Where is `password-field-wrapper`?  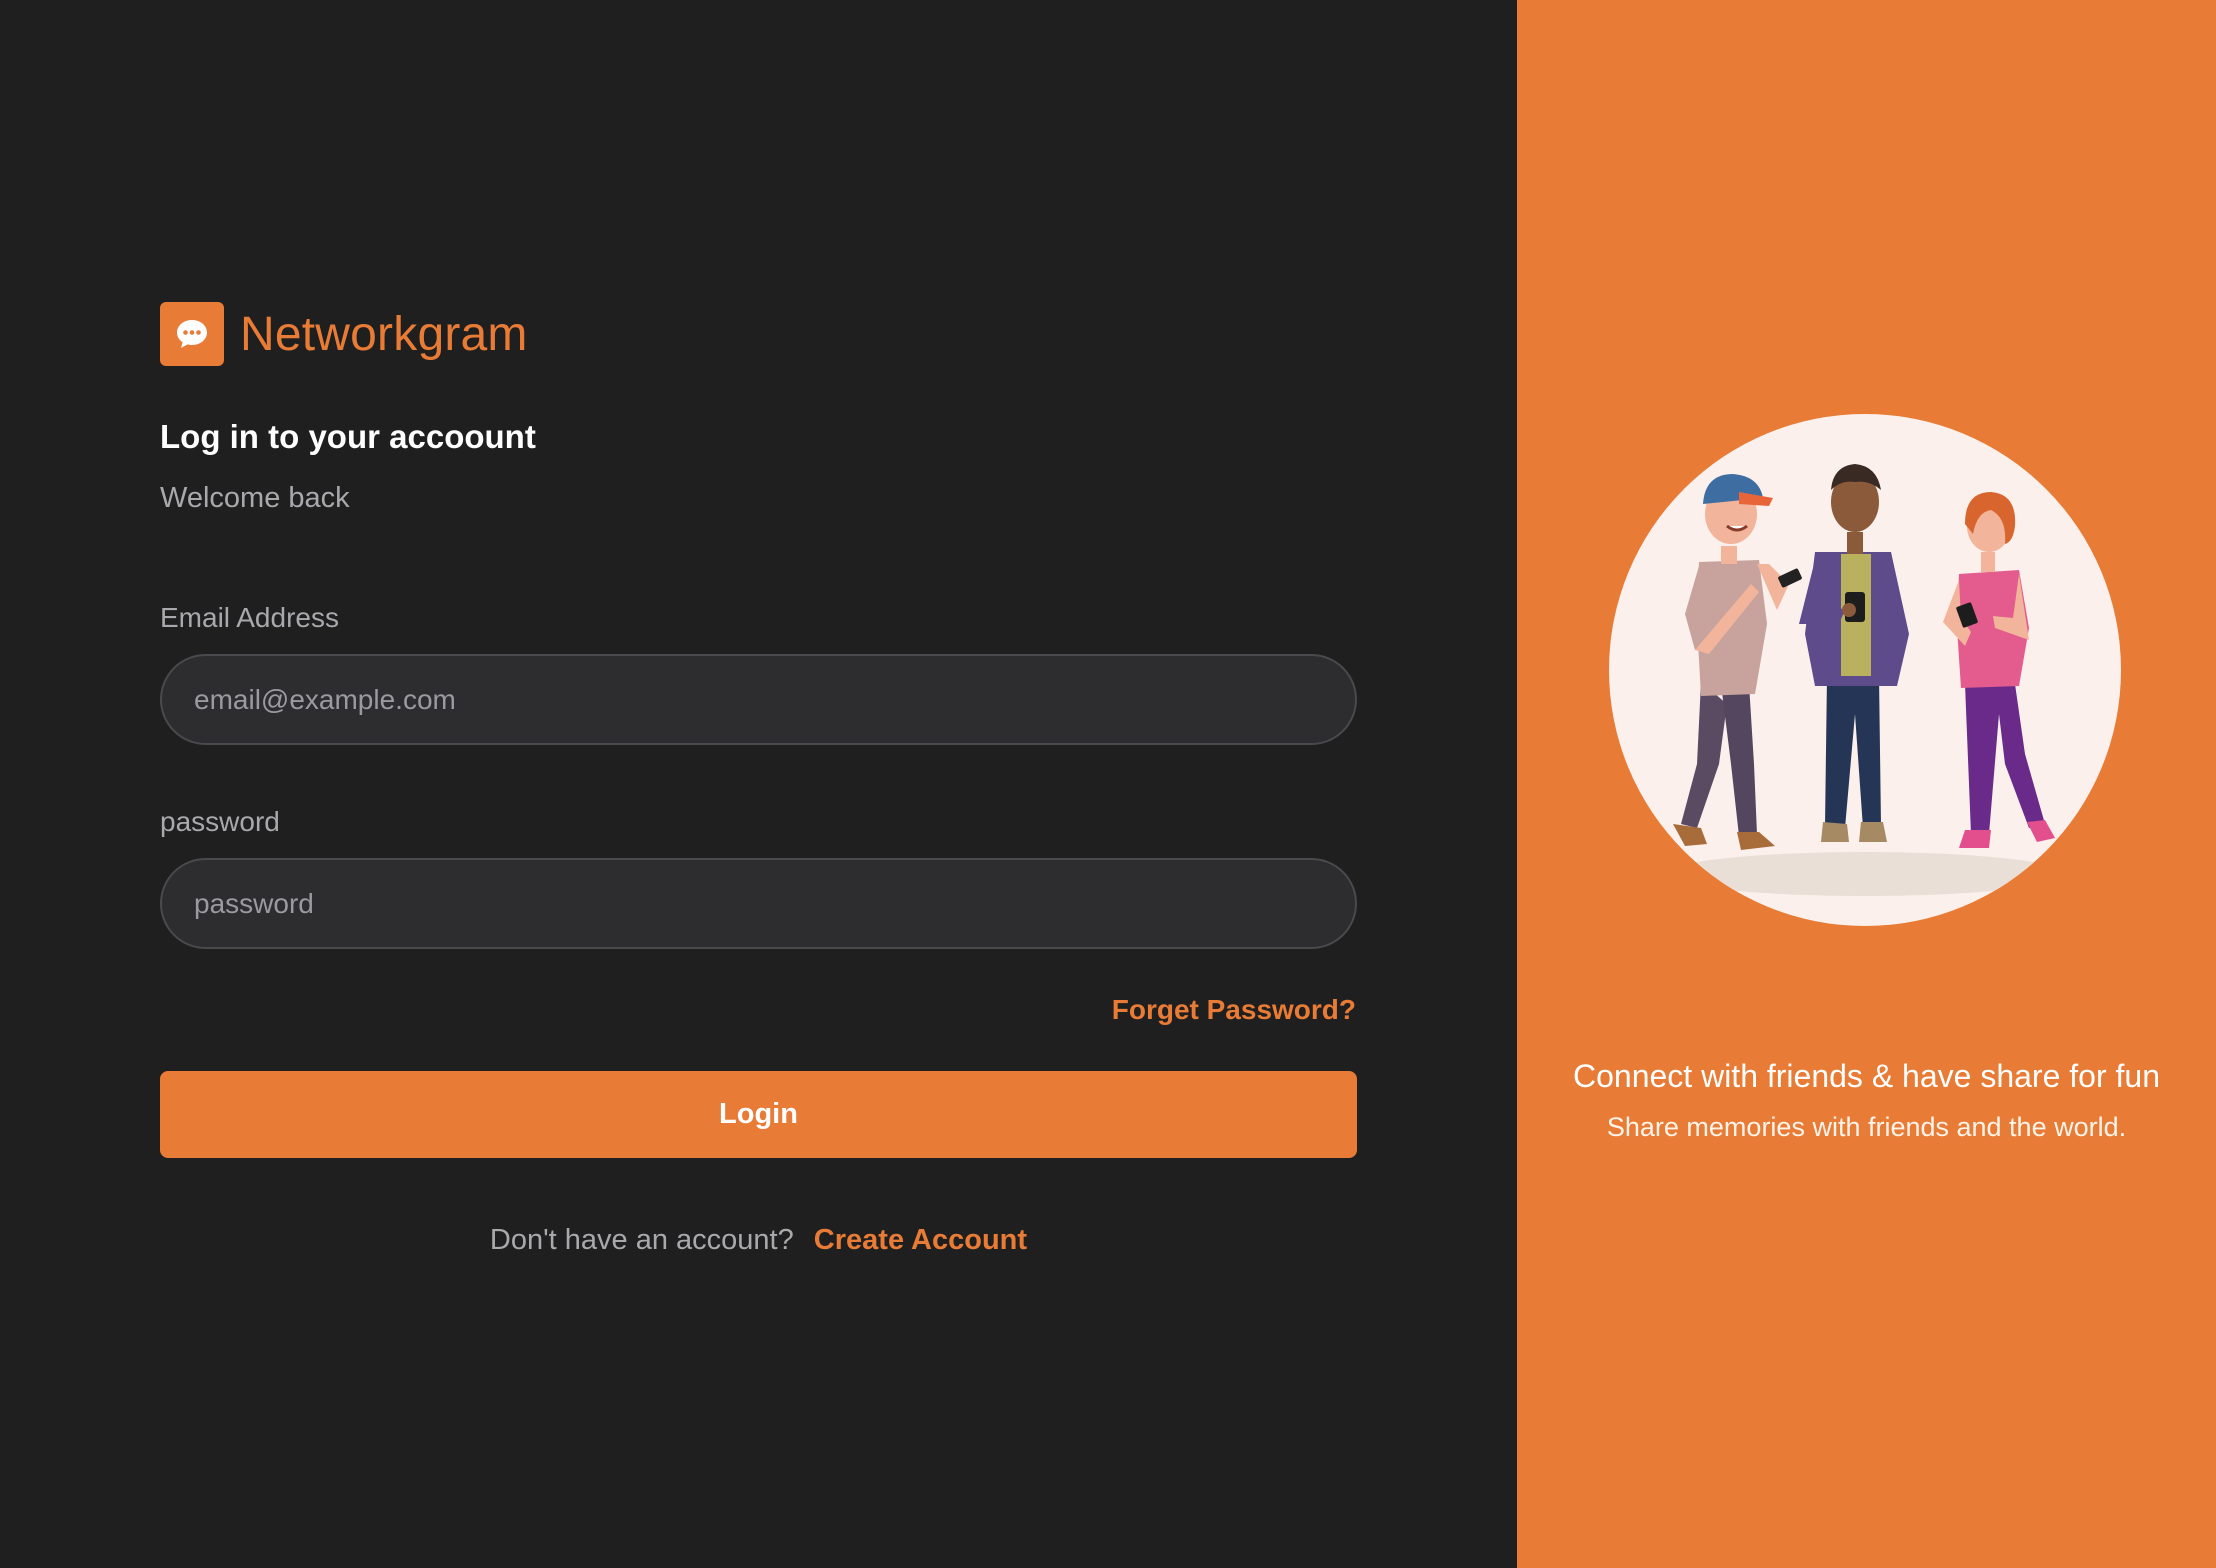 password-field-wrapper is located at coordinates (758, 903).